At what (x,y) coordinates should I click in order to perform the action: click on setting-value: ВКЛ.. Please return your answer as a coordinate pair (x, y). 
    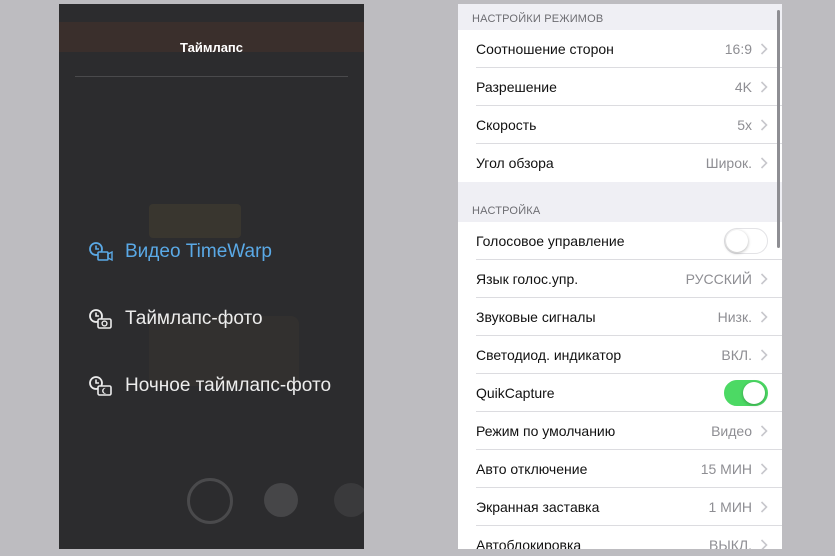
    Looking at the image, I should click on (736, 355).